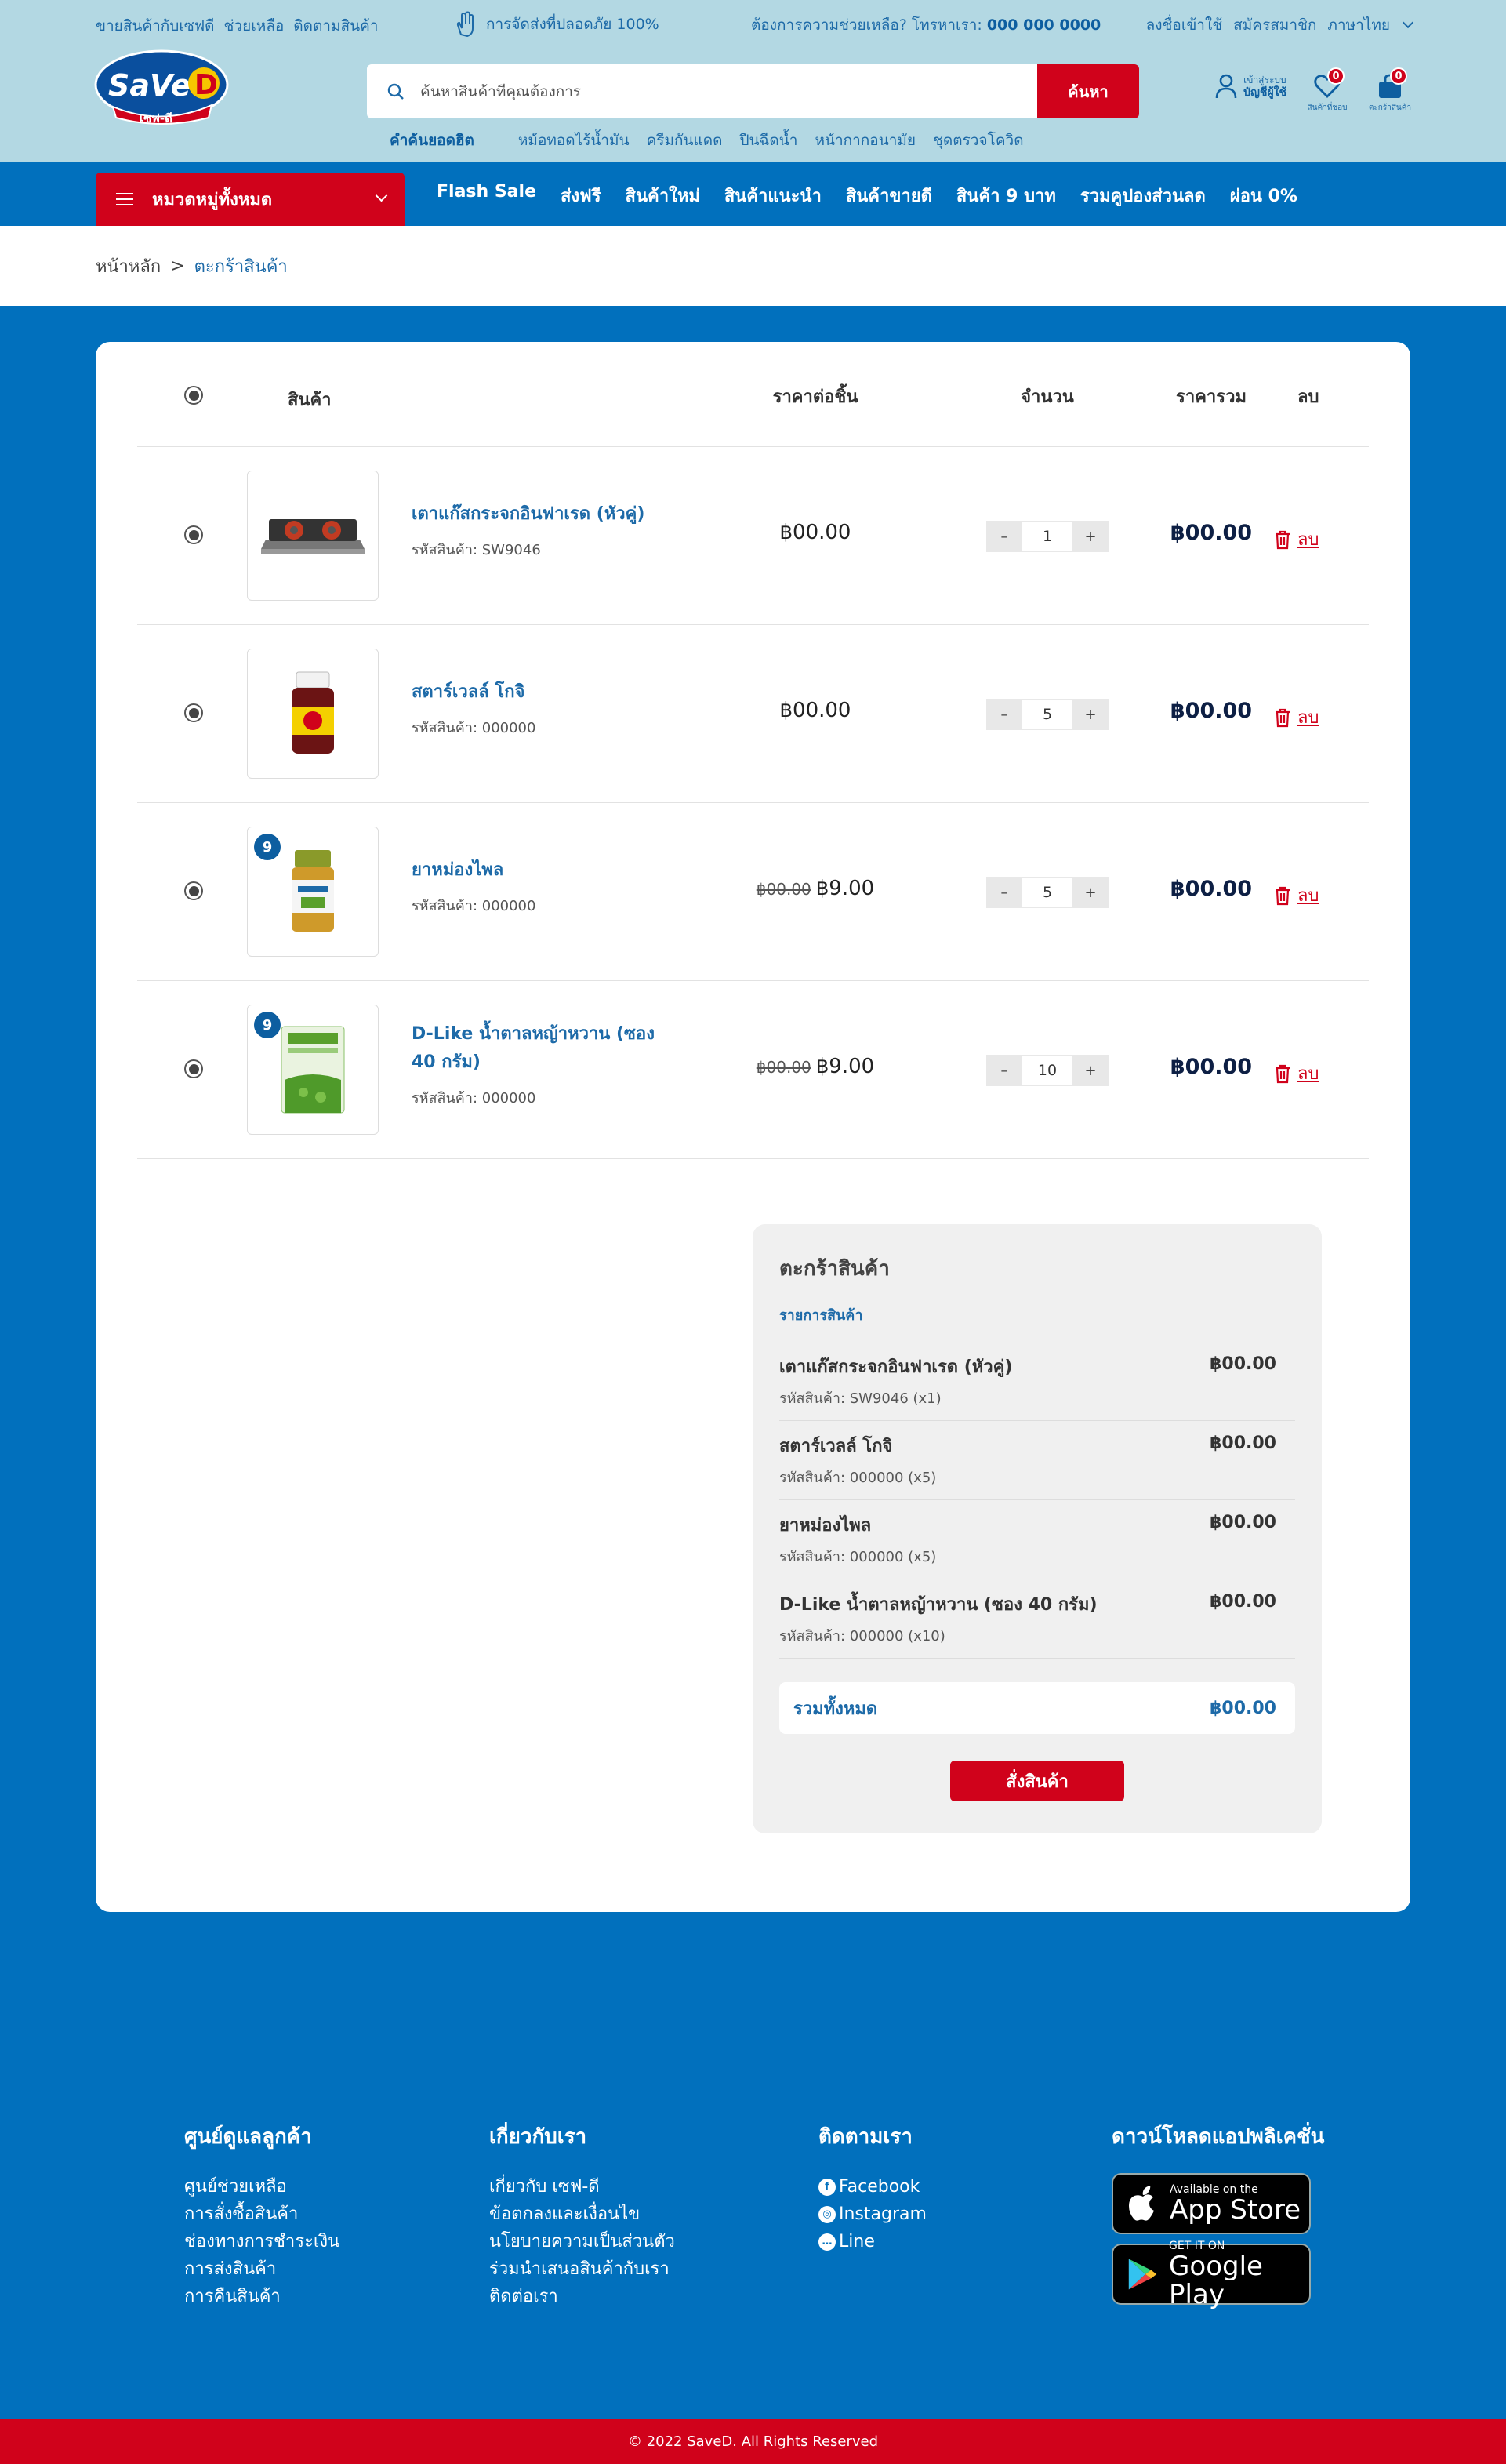 Image resolution: width=1506 pixels, height=2464 pixels. What do you see at coordinates (1211, 2203) in the screenshot?
I see `app-store-button: Available on the App Store` at bounding box center [1211, 2203].